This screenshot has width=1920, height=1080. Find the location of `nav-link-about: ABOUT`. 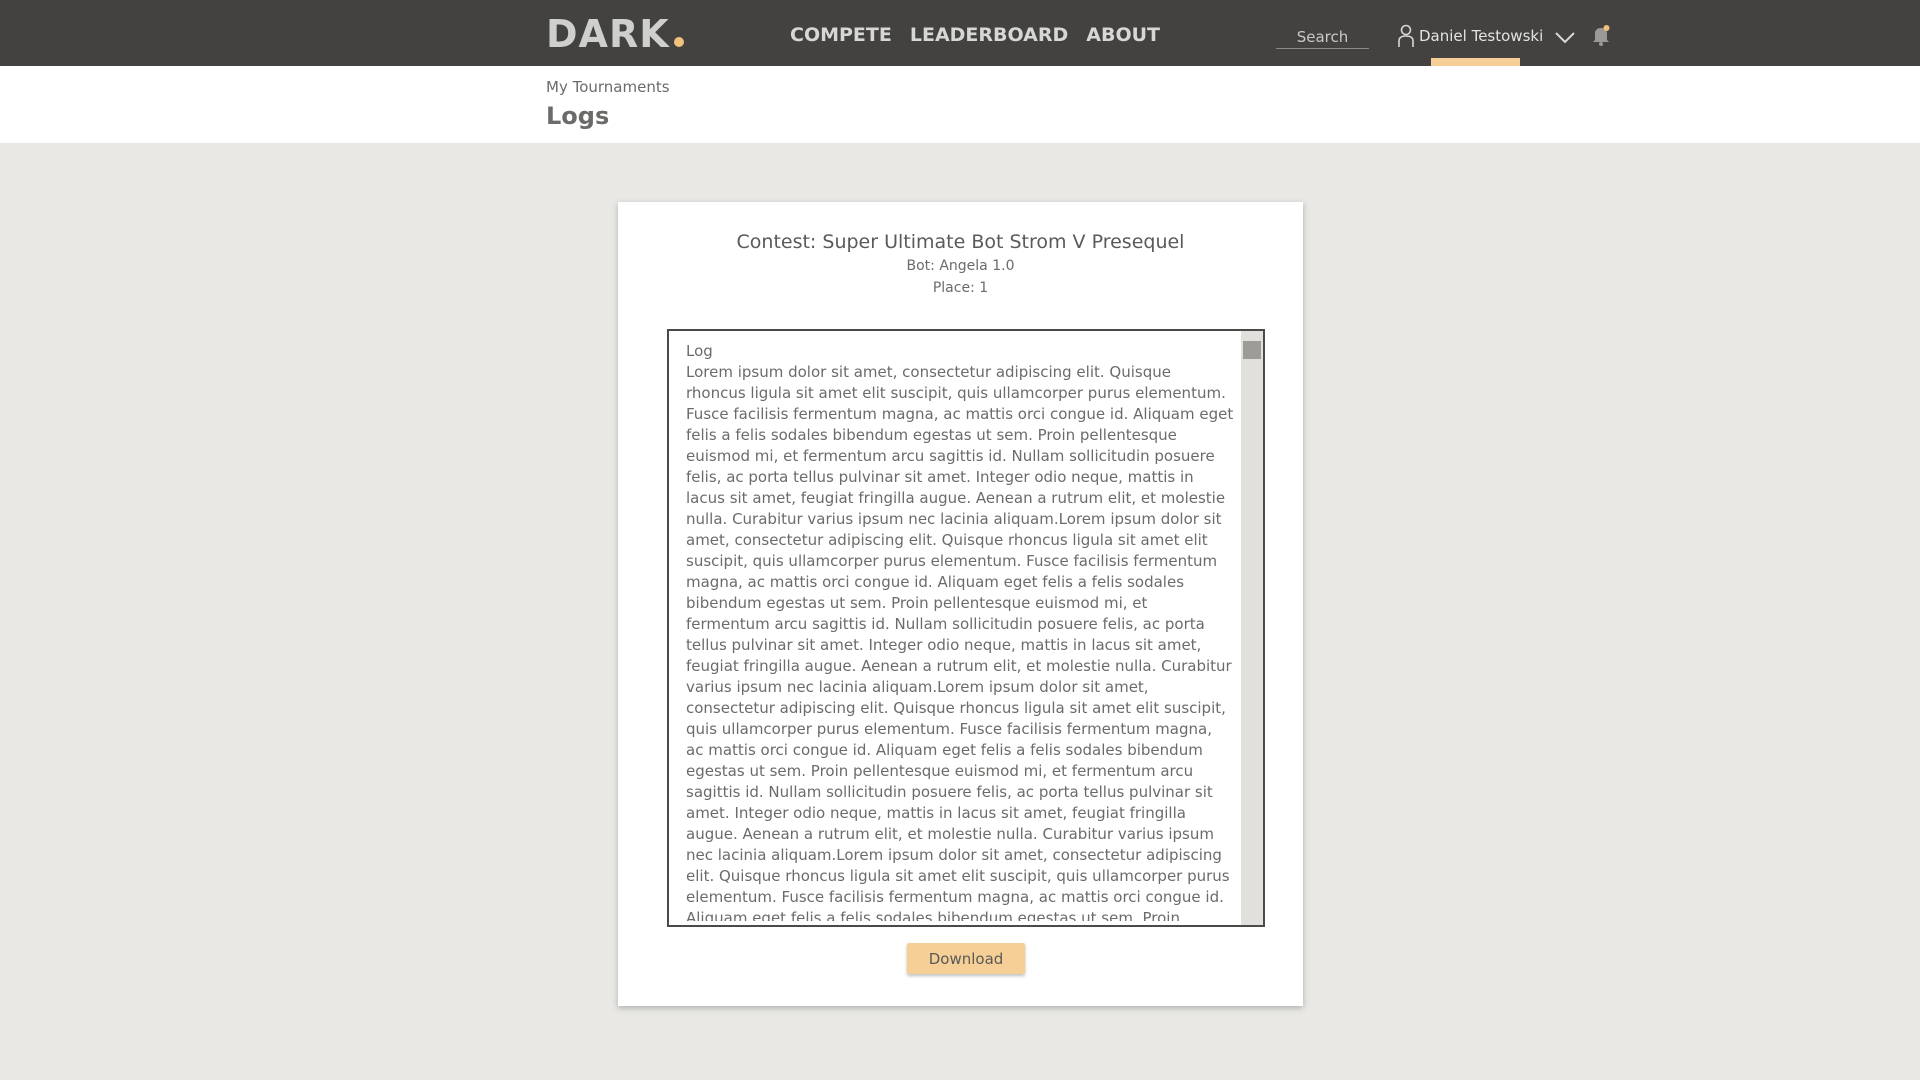

nav-link-about: ABOUT is located at coordinates (1123, 35).